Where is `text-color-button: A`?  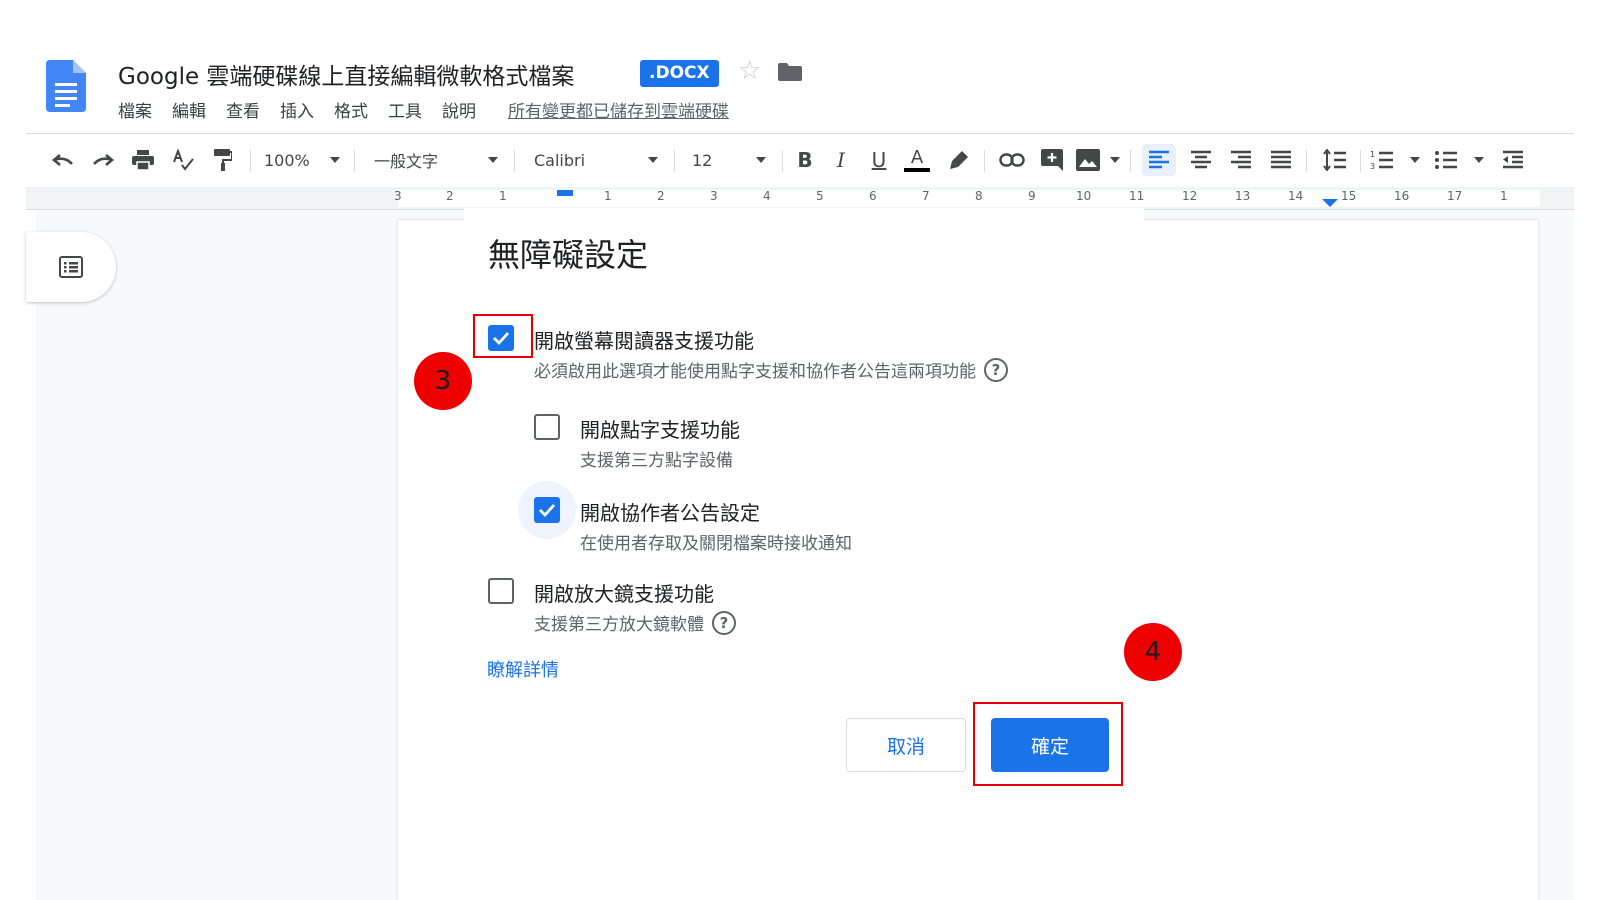
text-color-button: A is located at coordinates (917, 160).